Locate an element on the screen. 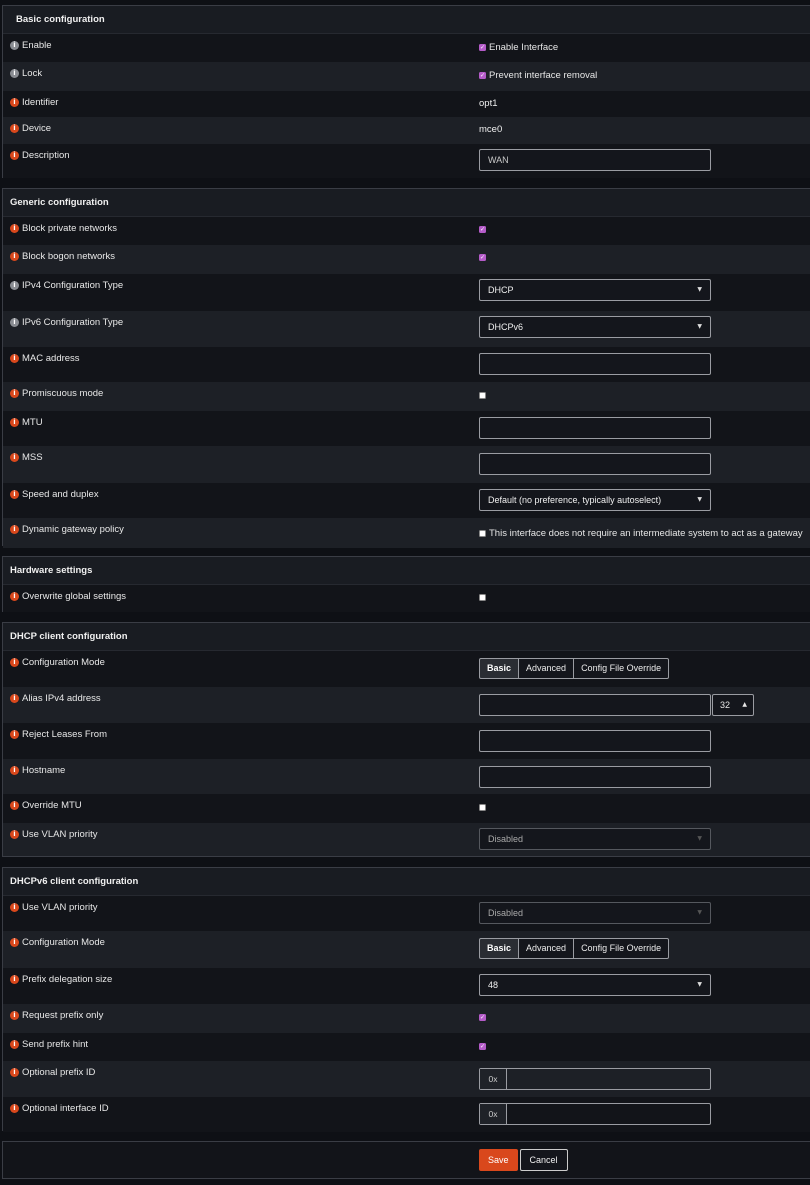 Image resolution: width=810 pixels, height=1185 pixels. block-private-checkbox: ✓ is located at coordinates (482, 229).